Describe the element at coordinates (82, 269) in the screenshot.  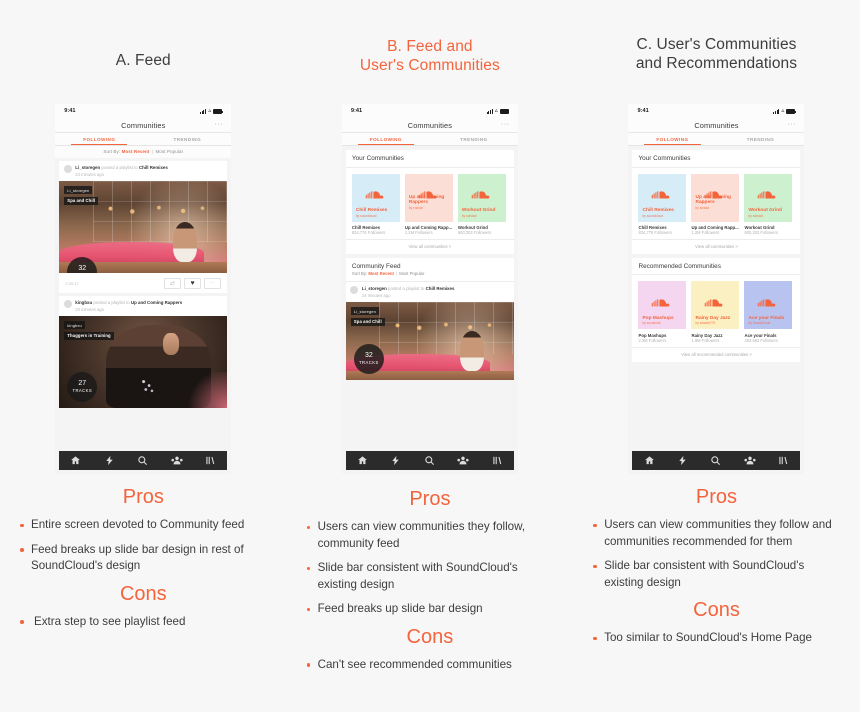
I see `track-count-number: 32` at that location.